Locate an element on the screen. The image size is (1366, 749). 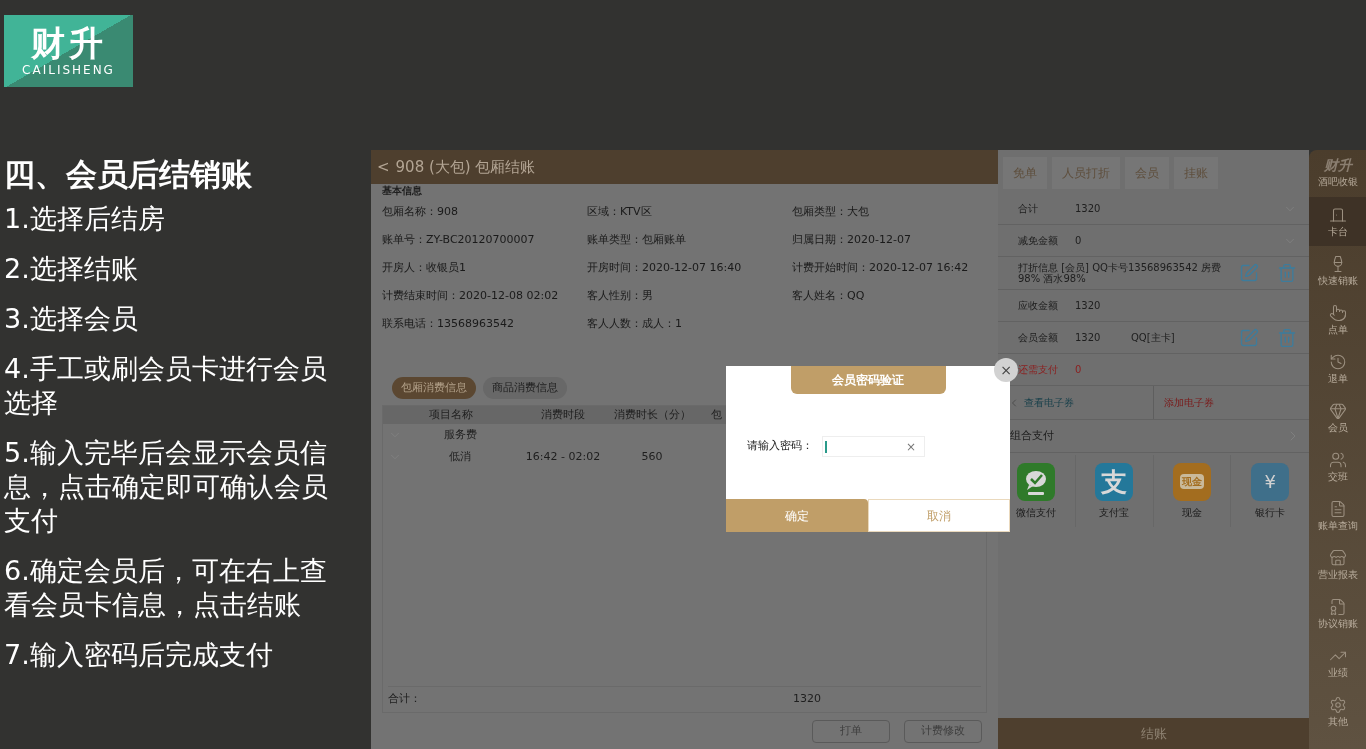
tab: 商品消费信息 is located at coordinates (525, 388).